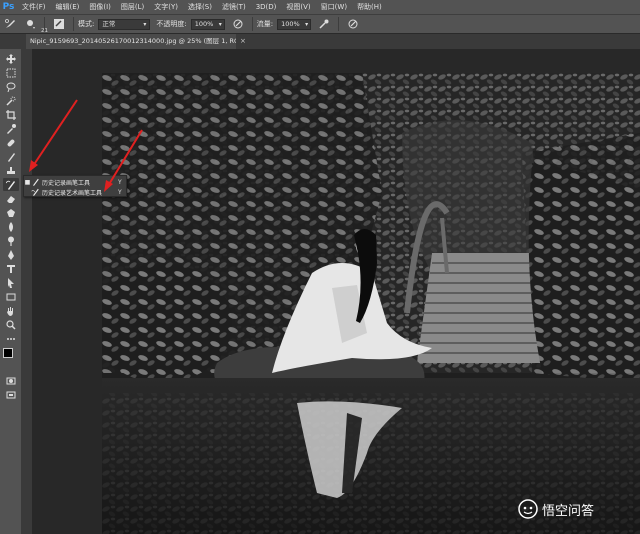 The image size is (640, 534). Describe the element at coordinates (86, 145) in the screenshot. I see `annotation-arrows` at that location.